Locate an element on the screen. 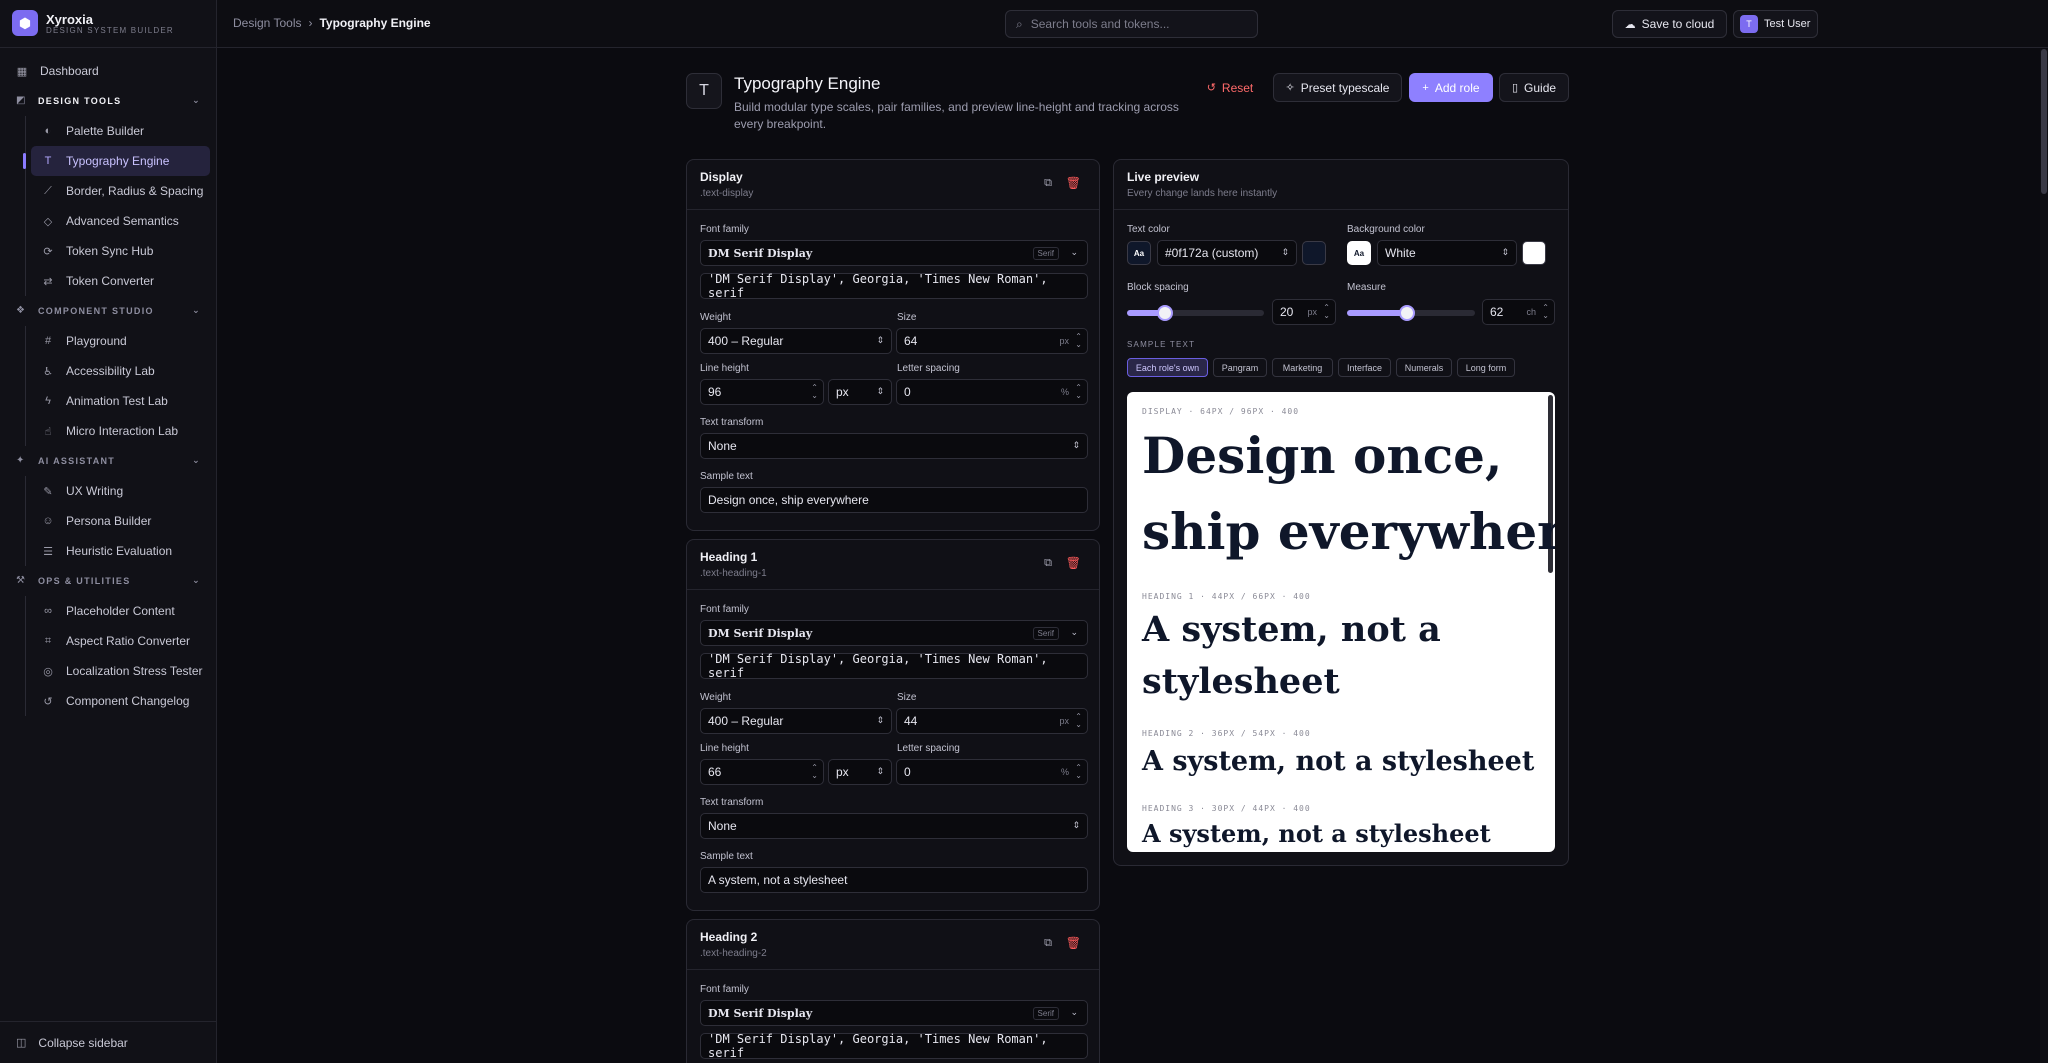  sidebar-item-localization-stress-tester: ◎ Localization Stress Tester is located at coordinates (108, 671).